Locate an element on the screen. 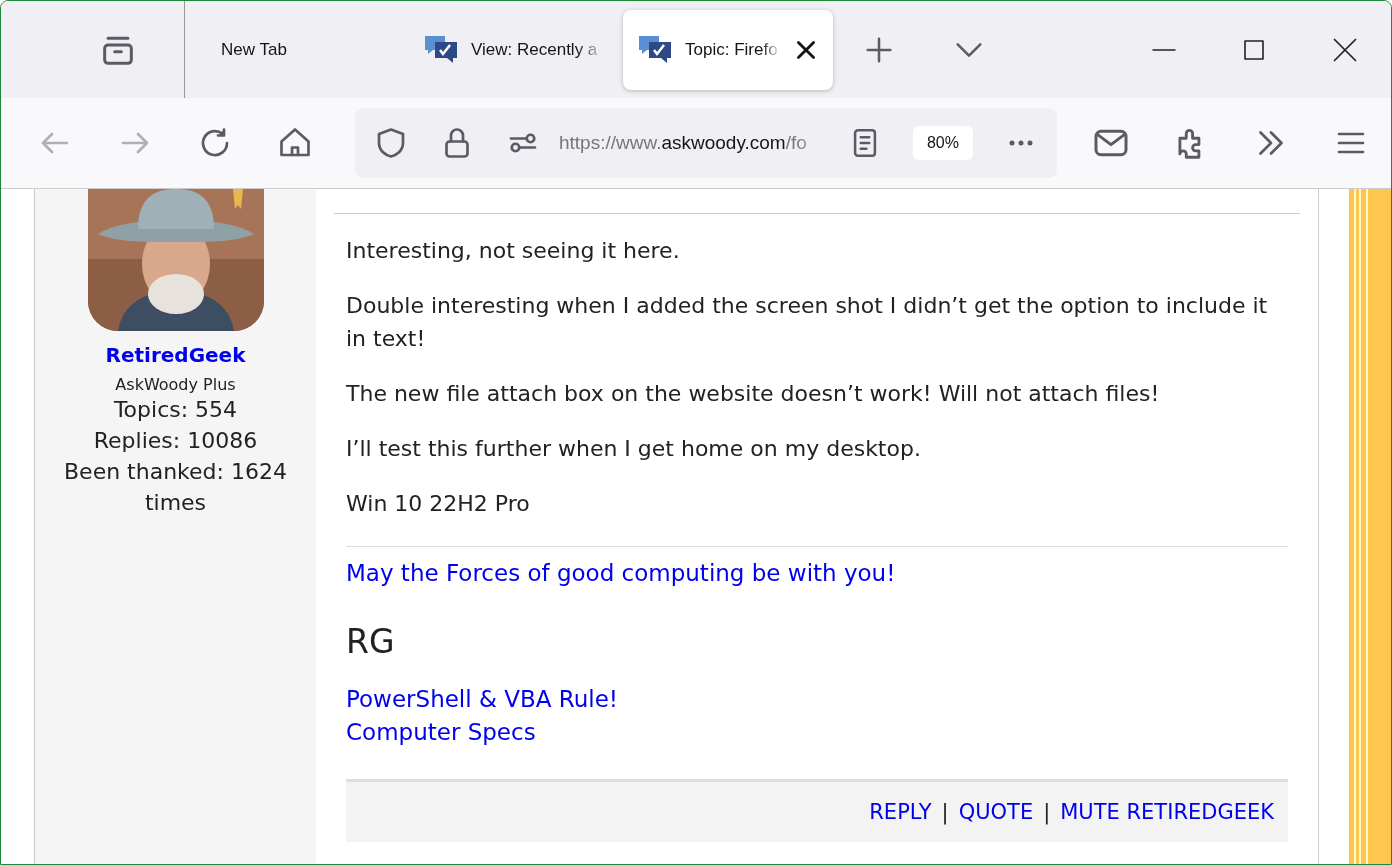  author-role: AskWoody Plus is located at coordinates (175, 384).